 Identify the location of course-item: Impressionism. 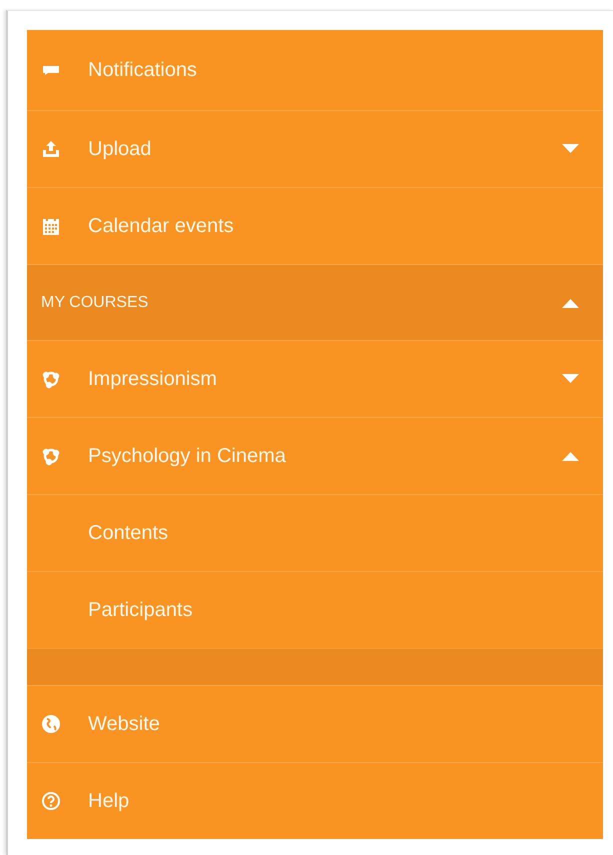
(315, 378).